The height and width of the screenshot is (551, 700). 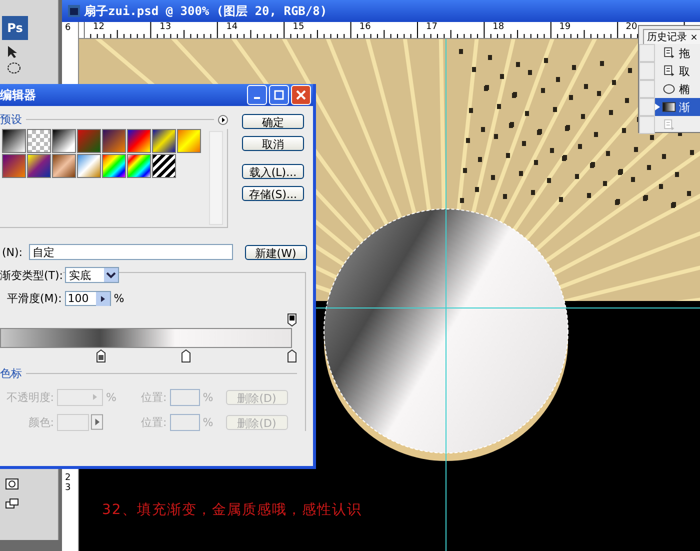 What do you see at coordinates (18, 95) in the screenshot?
I see `dialog-title: 编辑器` at bounding box center [18, 95].